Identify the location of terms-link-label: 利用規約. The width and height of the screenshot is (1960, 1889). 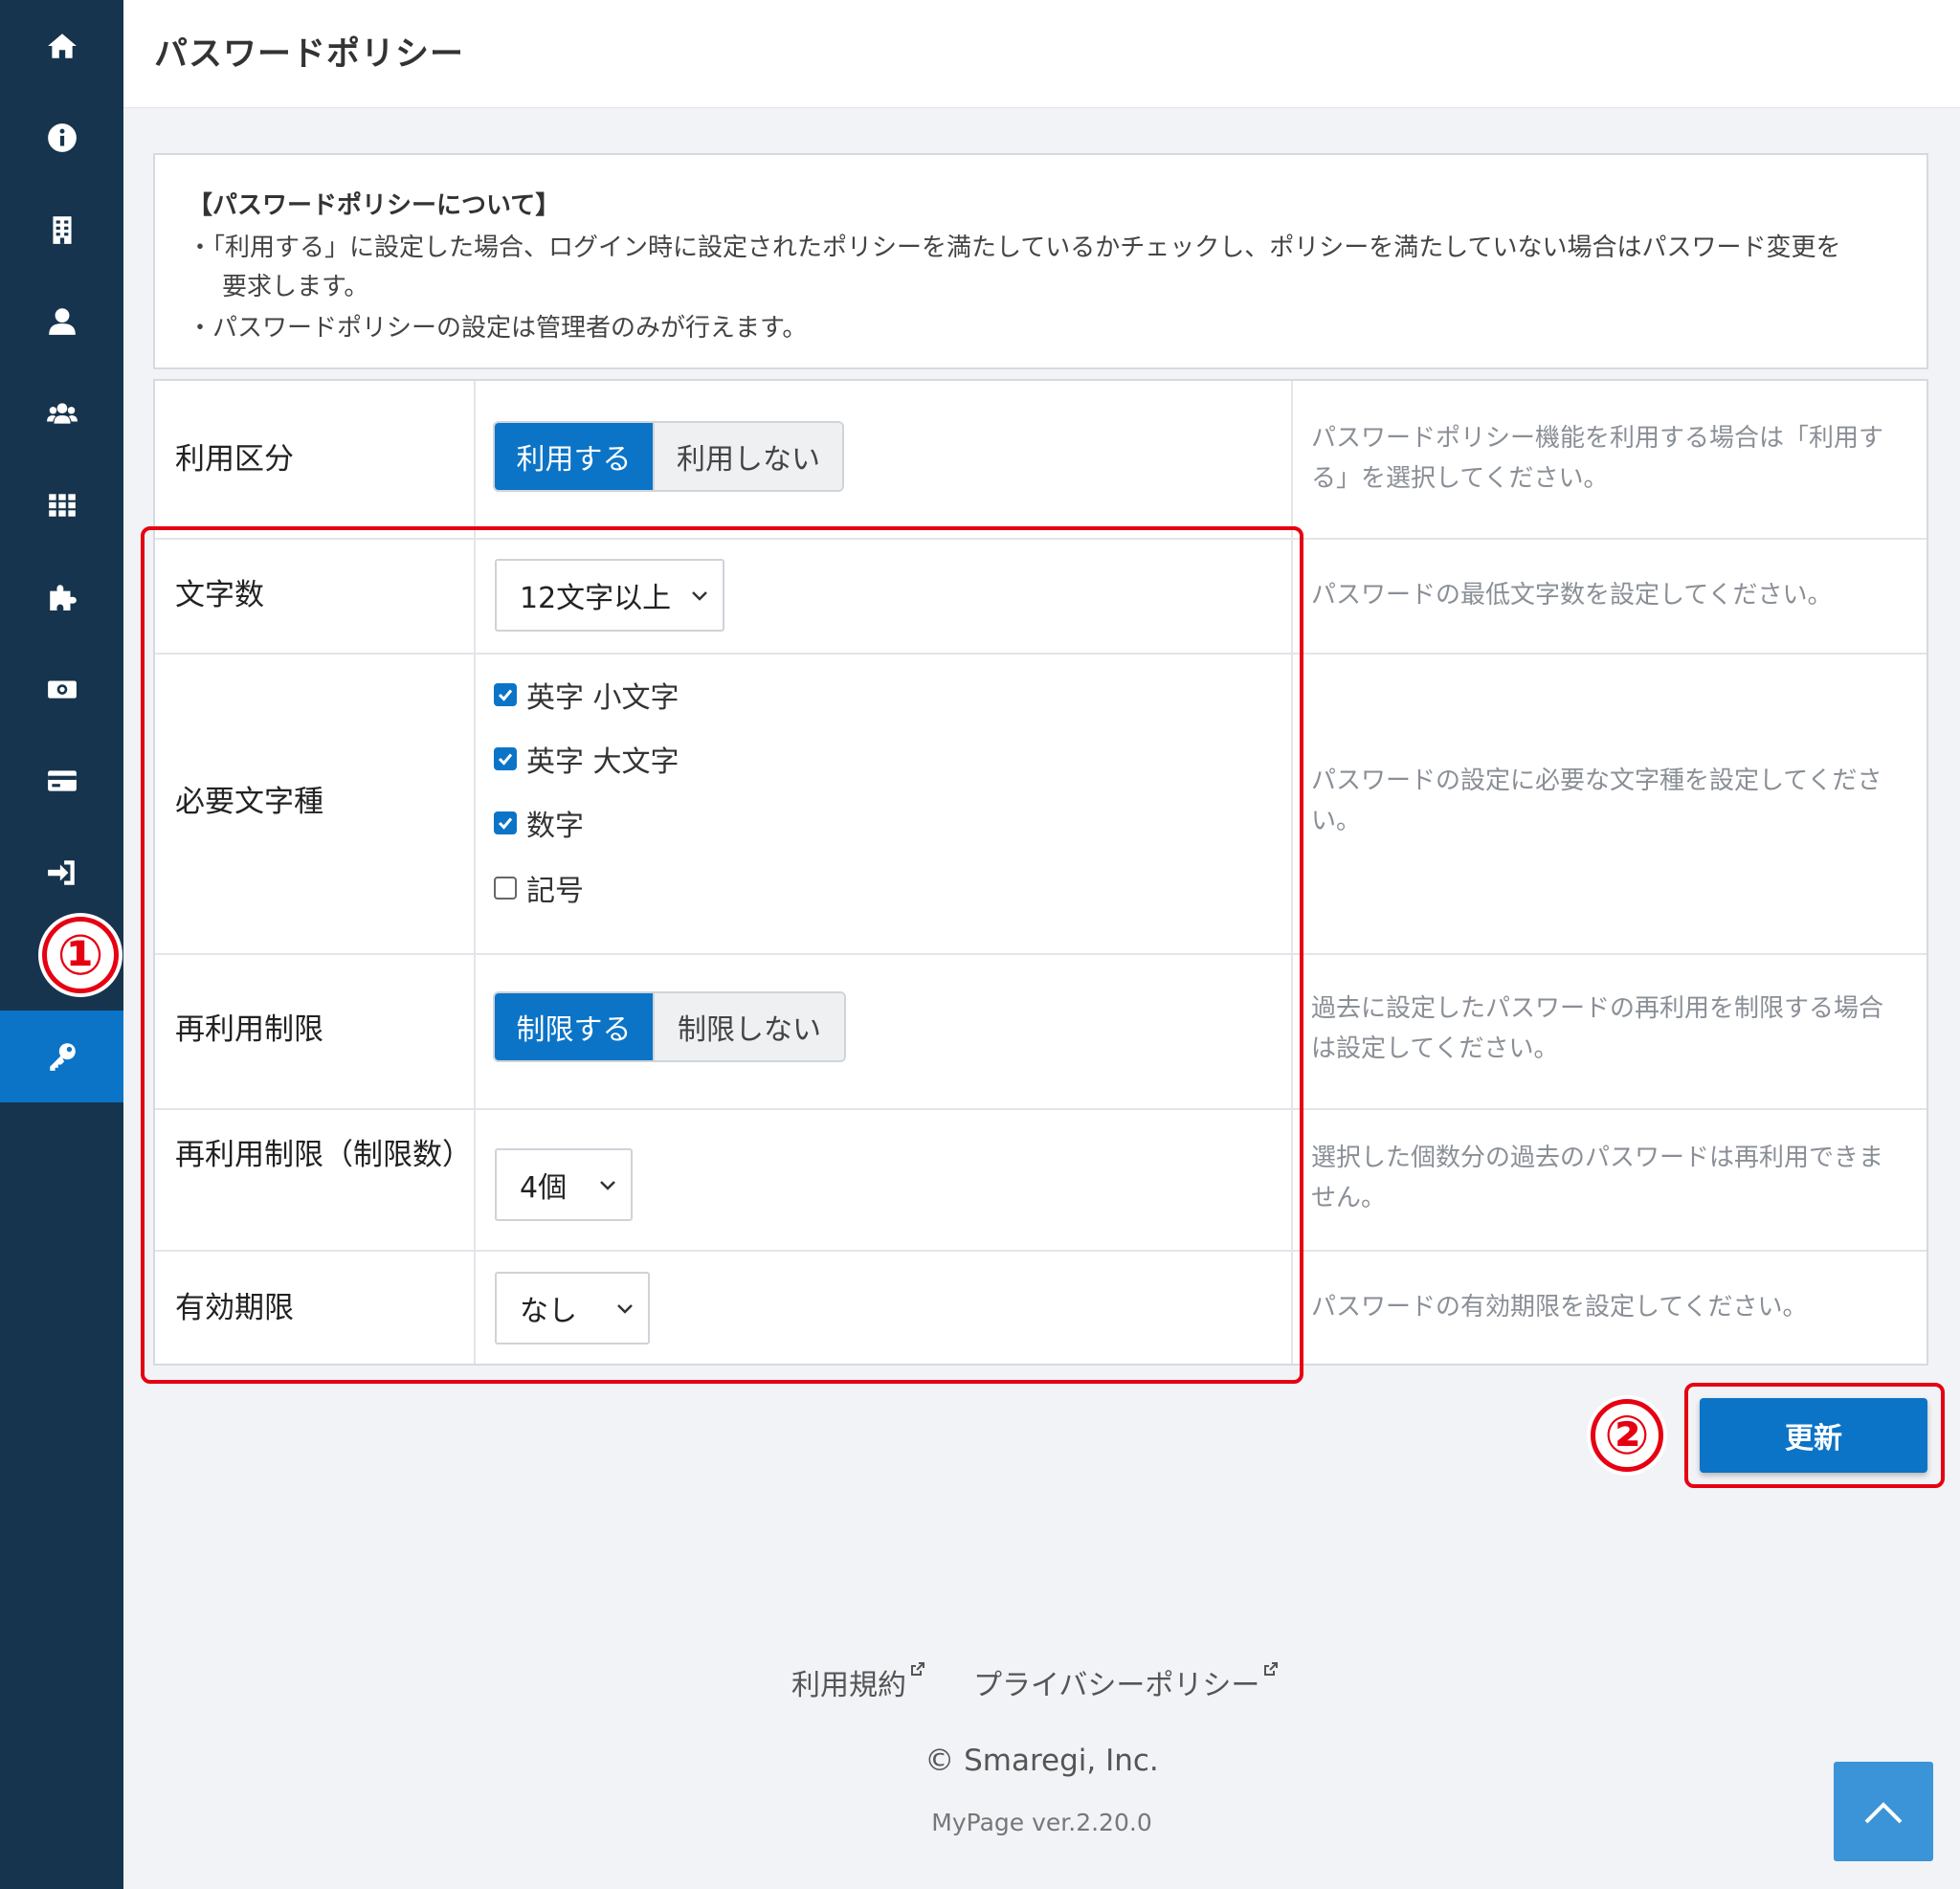
(849, 1685).